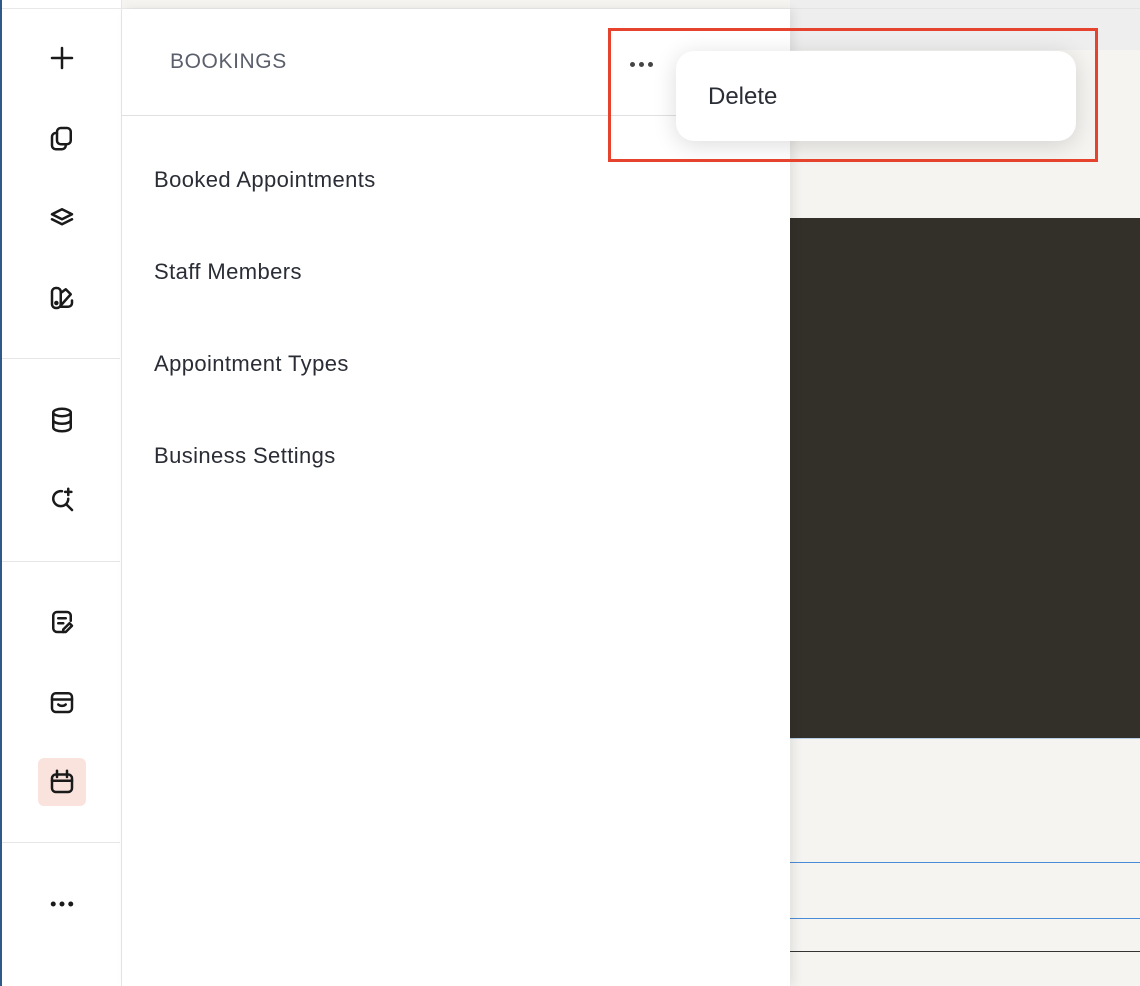 The width and height of the screenshot is (1140, 986). I want to click on bookings-icon, so click(62, 781).